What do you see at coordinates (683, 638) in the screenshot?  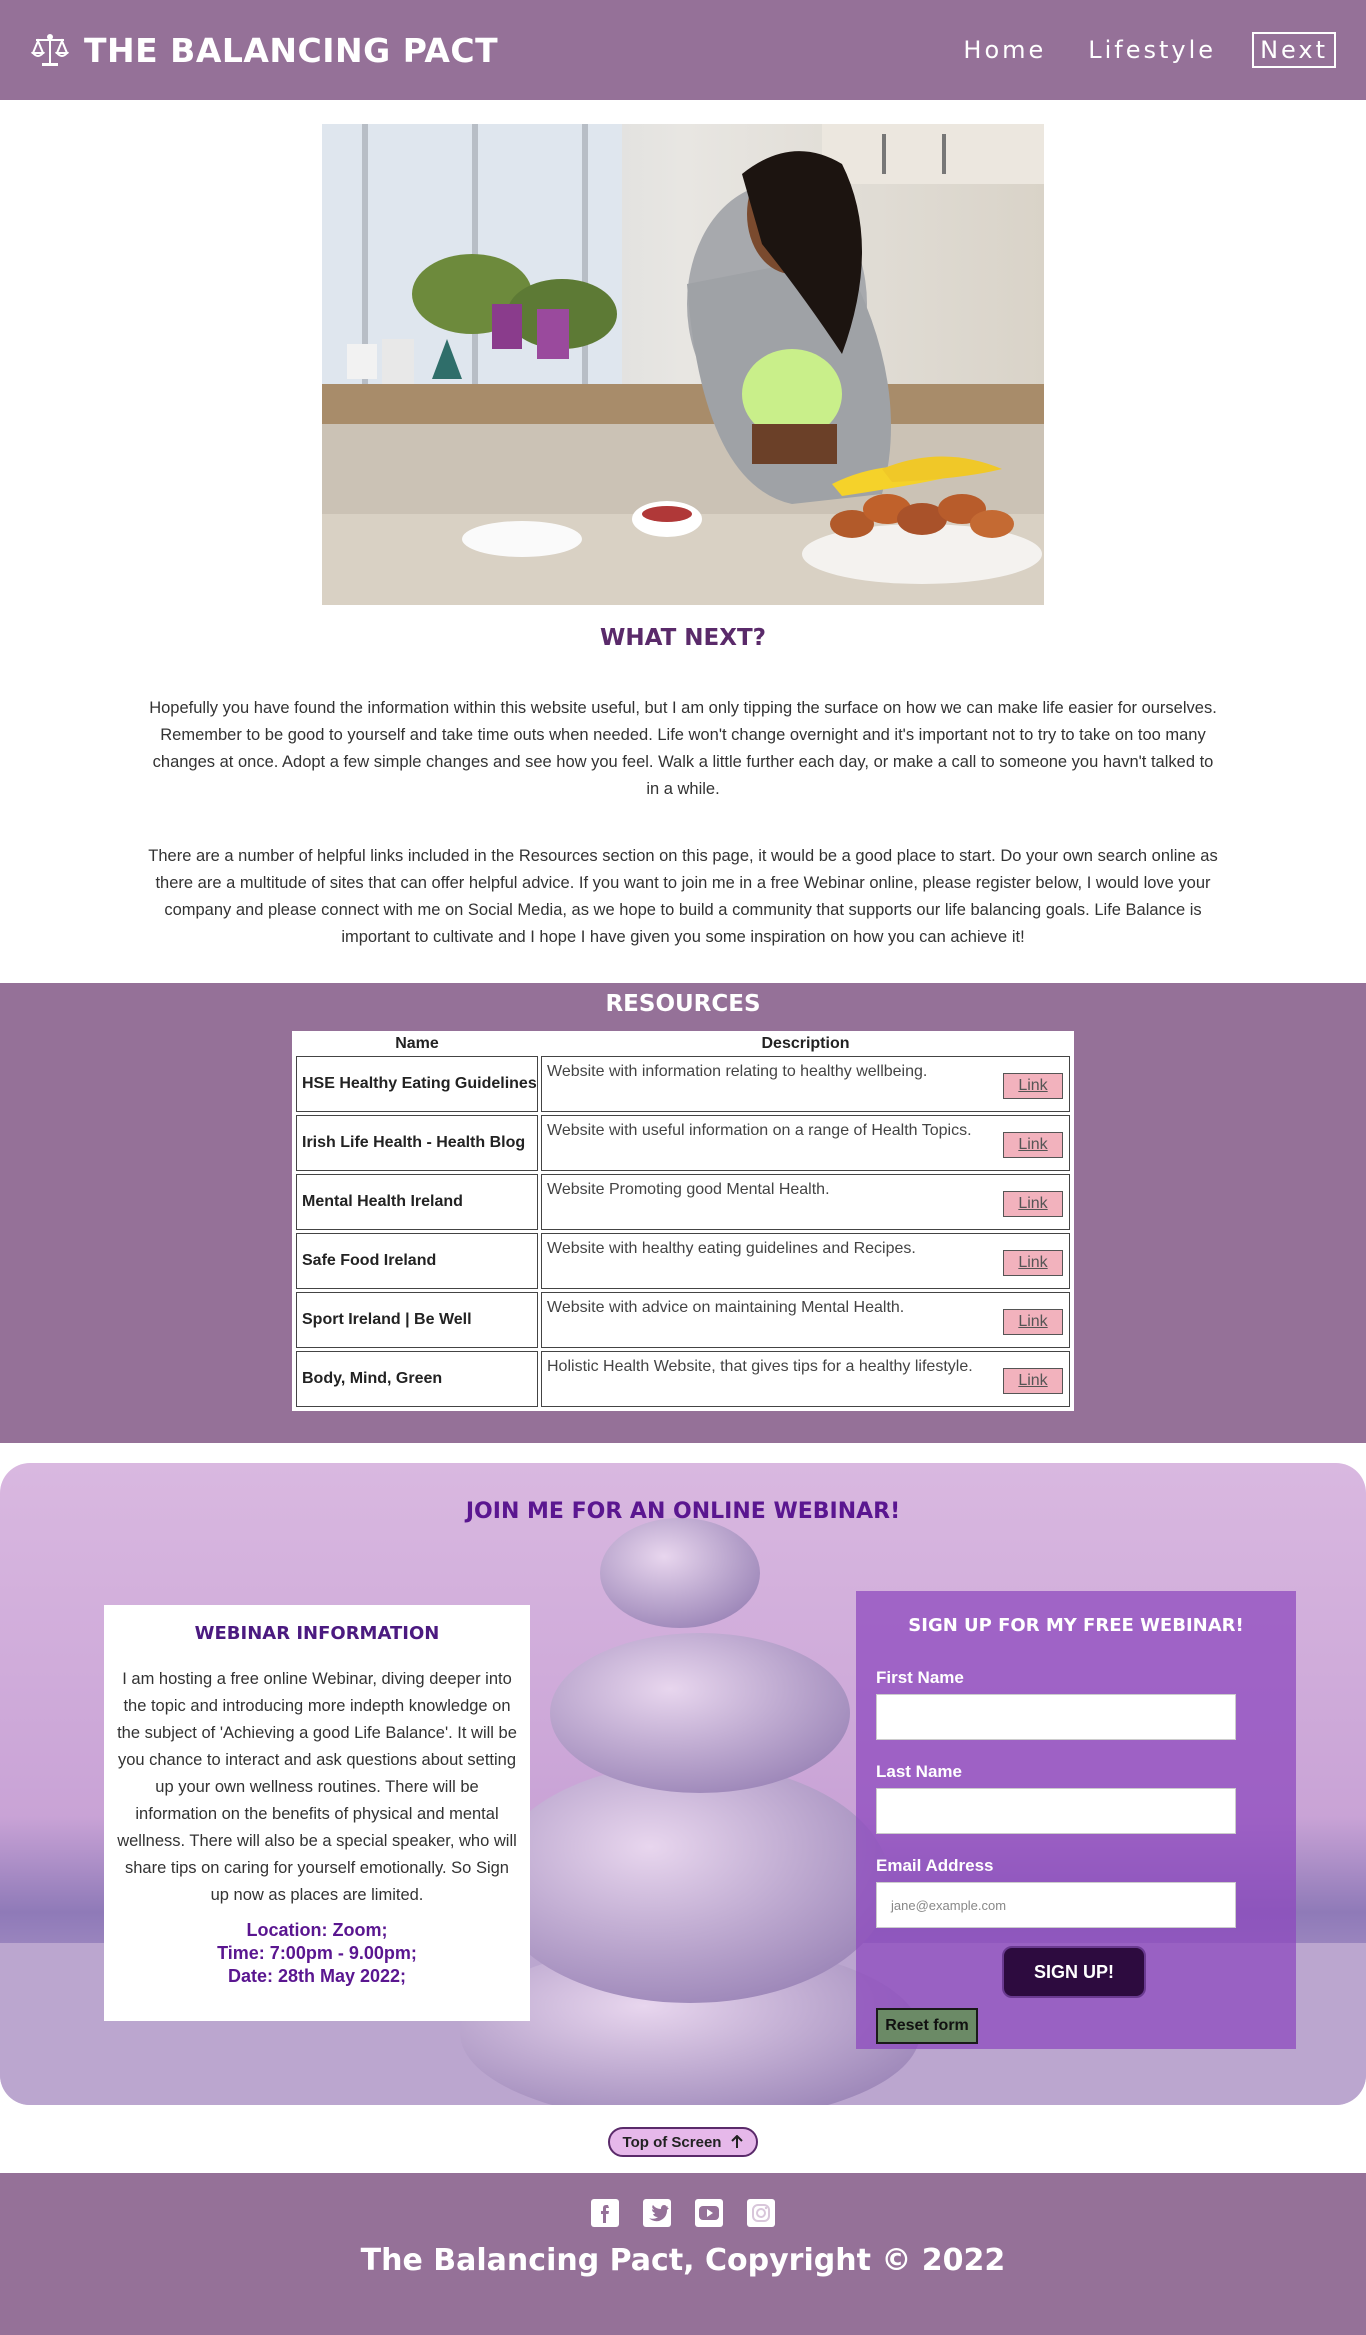 I see `what-next-title: WHAT NEXT?` at bounding box center [683, 638].